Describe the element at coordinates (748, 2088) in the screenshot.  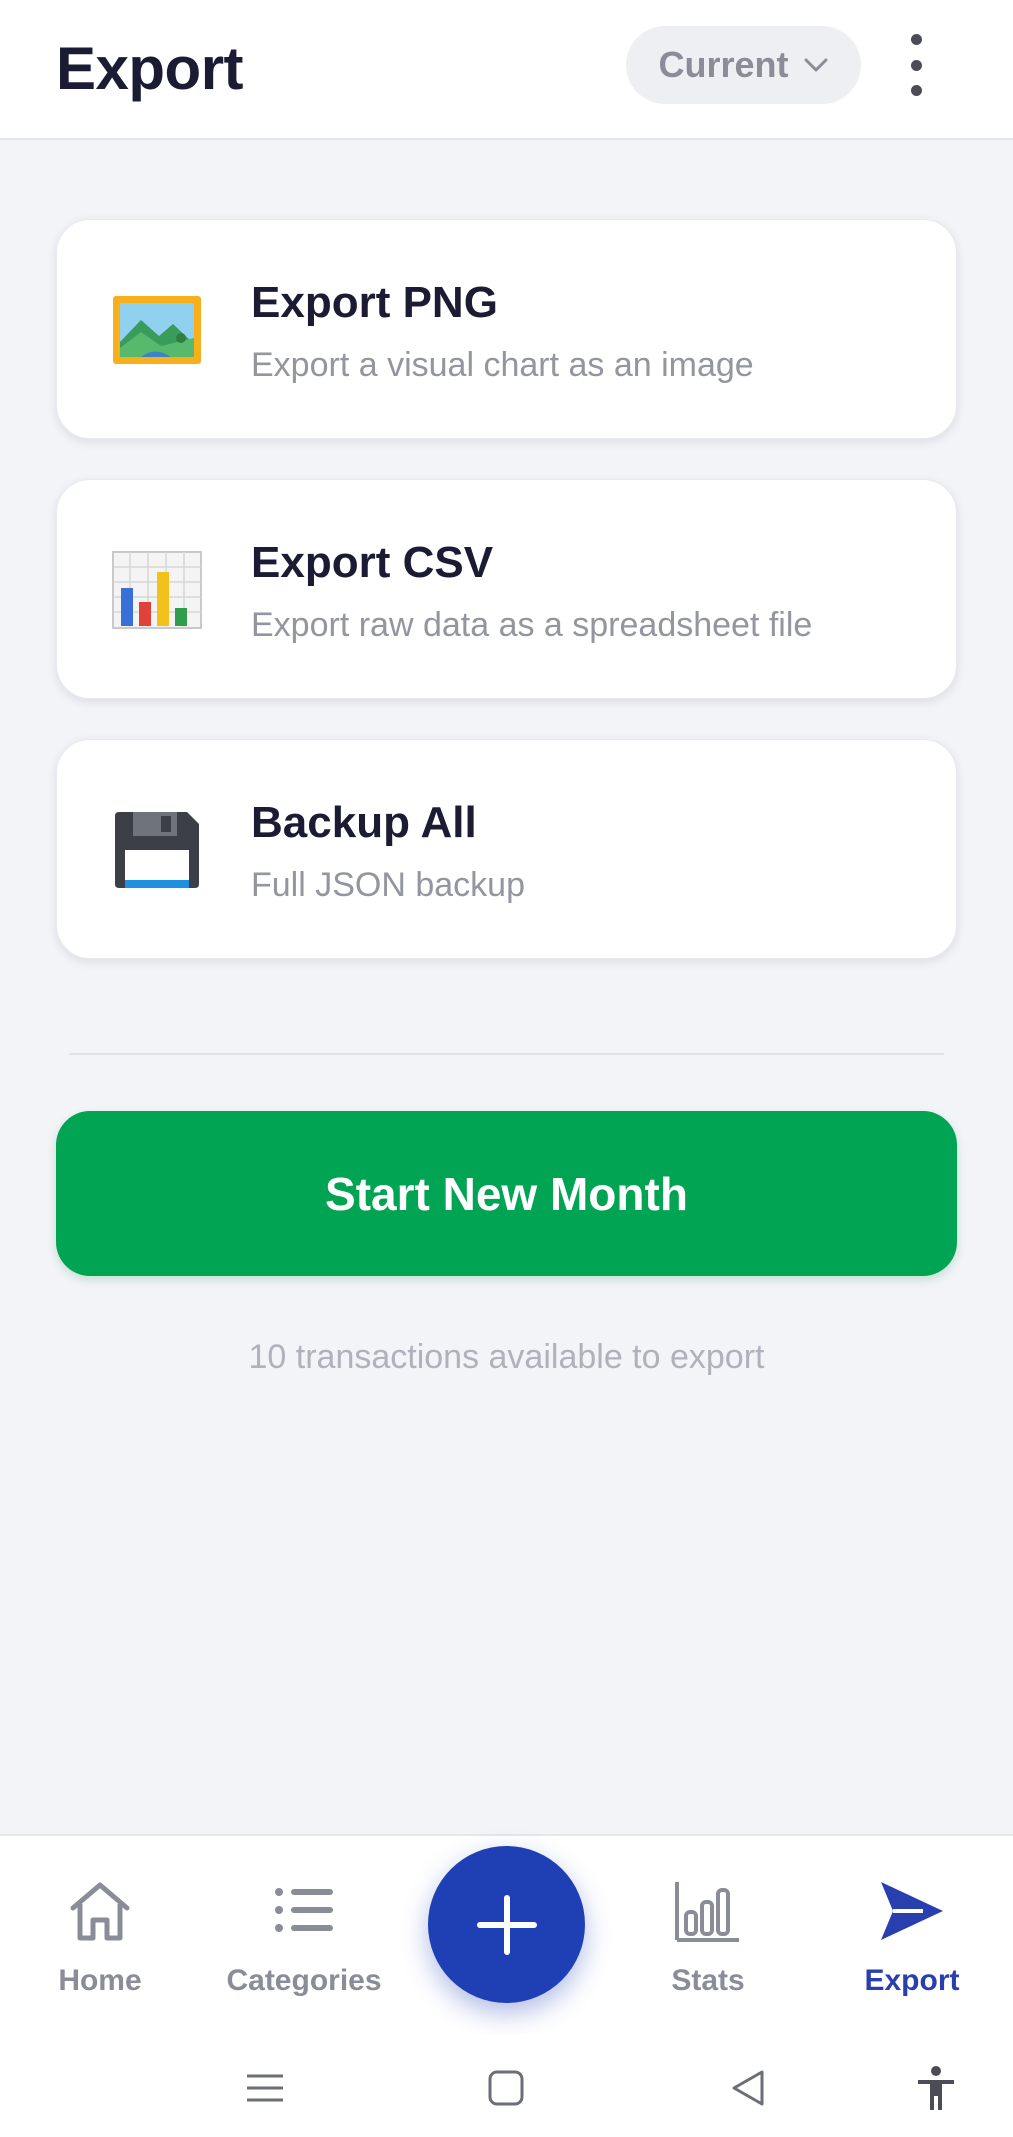
I see `back-icon` at that location.